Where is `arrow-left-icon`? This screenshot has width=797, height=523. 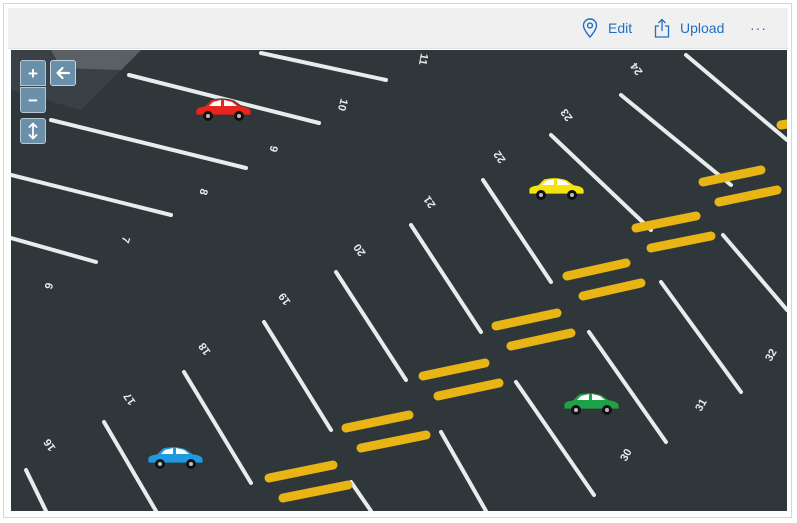 arrow-left-icon is located at coordinates (63, 73).